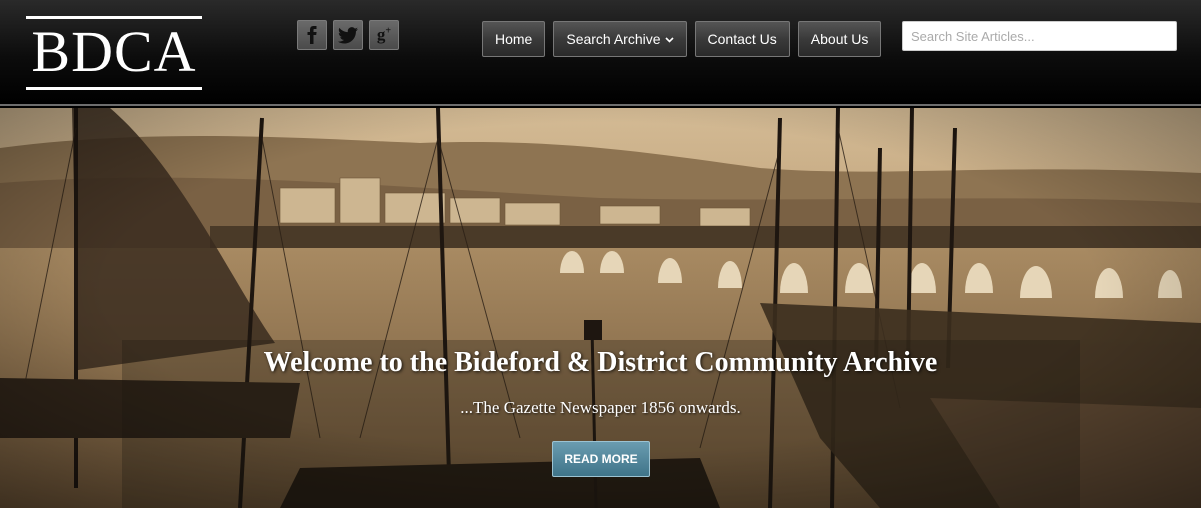  I want to click on twitter-icon, so click(348, 35).